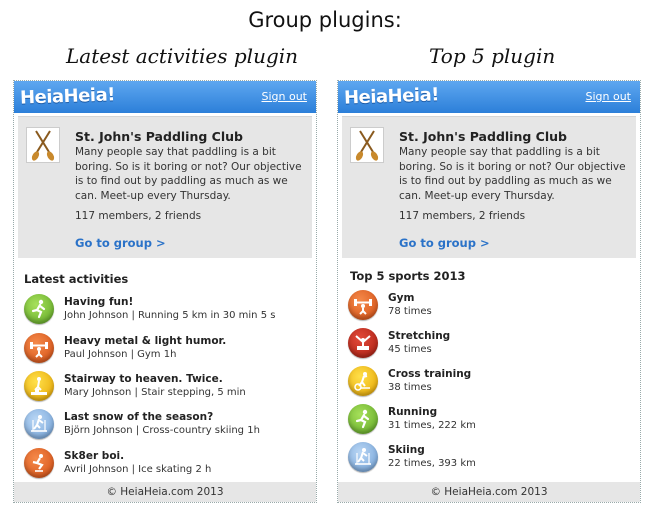 Image resolution: width=650 pixels, height=515 pixels. Describe the element at coordinates (432, 425) in the screenshot. I see `sport-count: 31 times, 222 km` at that location.